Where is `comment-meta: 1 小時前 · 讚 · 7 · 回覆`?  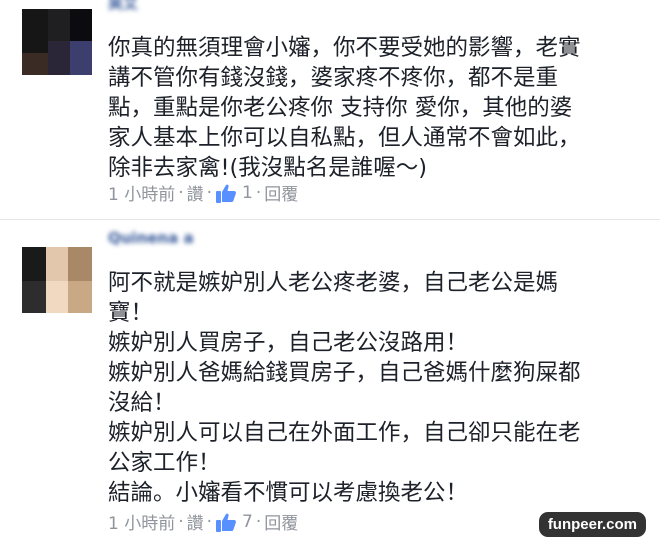 comment-meta: 1 小時前 · 讚 · 7 · 回覆 is located at coordinates (203, 522).